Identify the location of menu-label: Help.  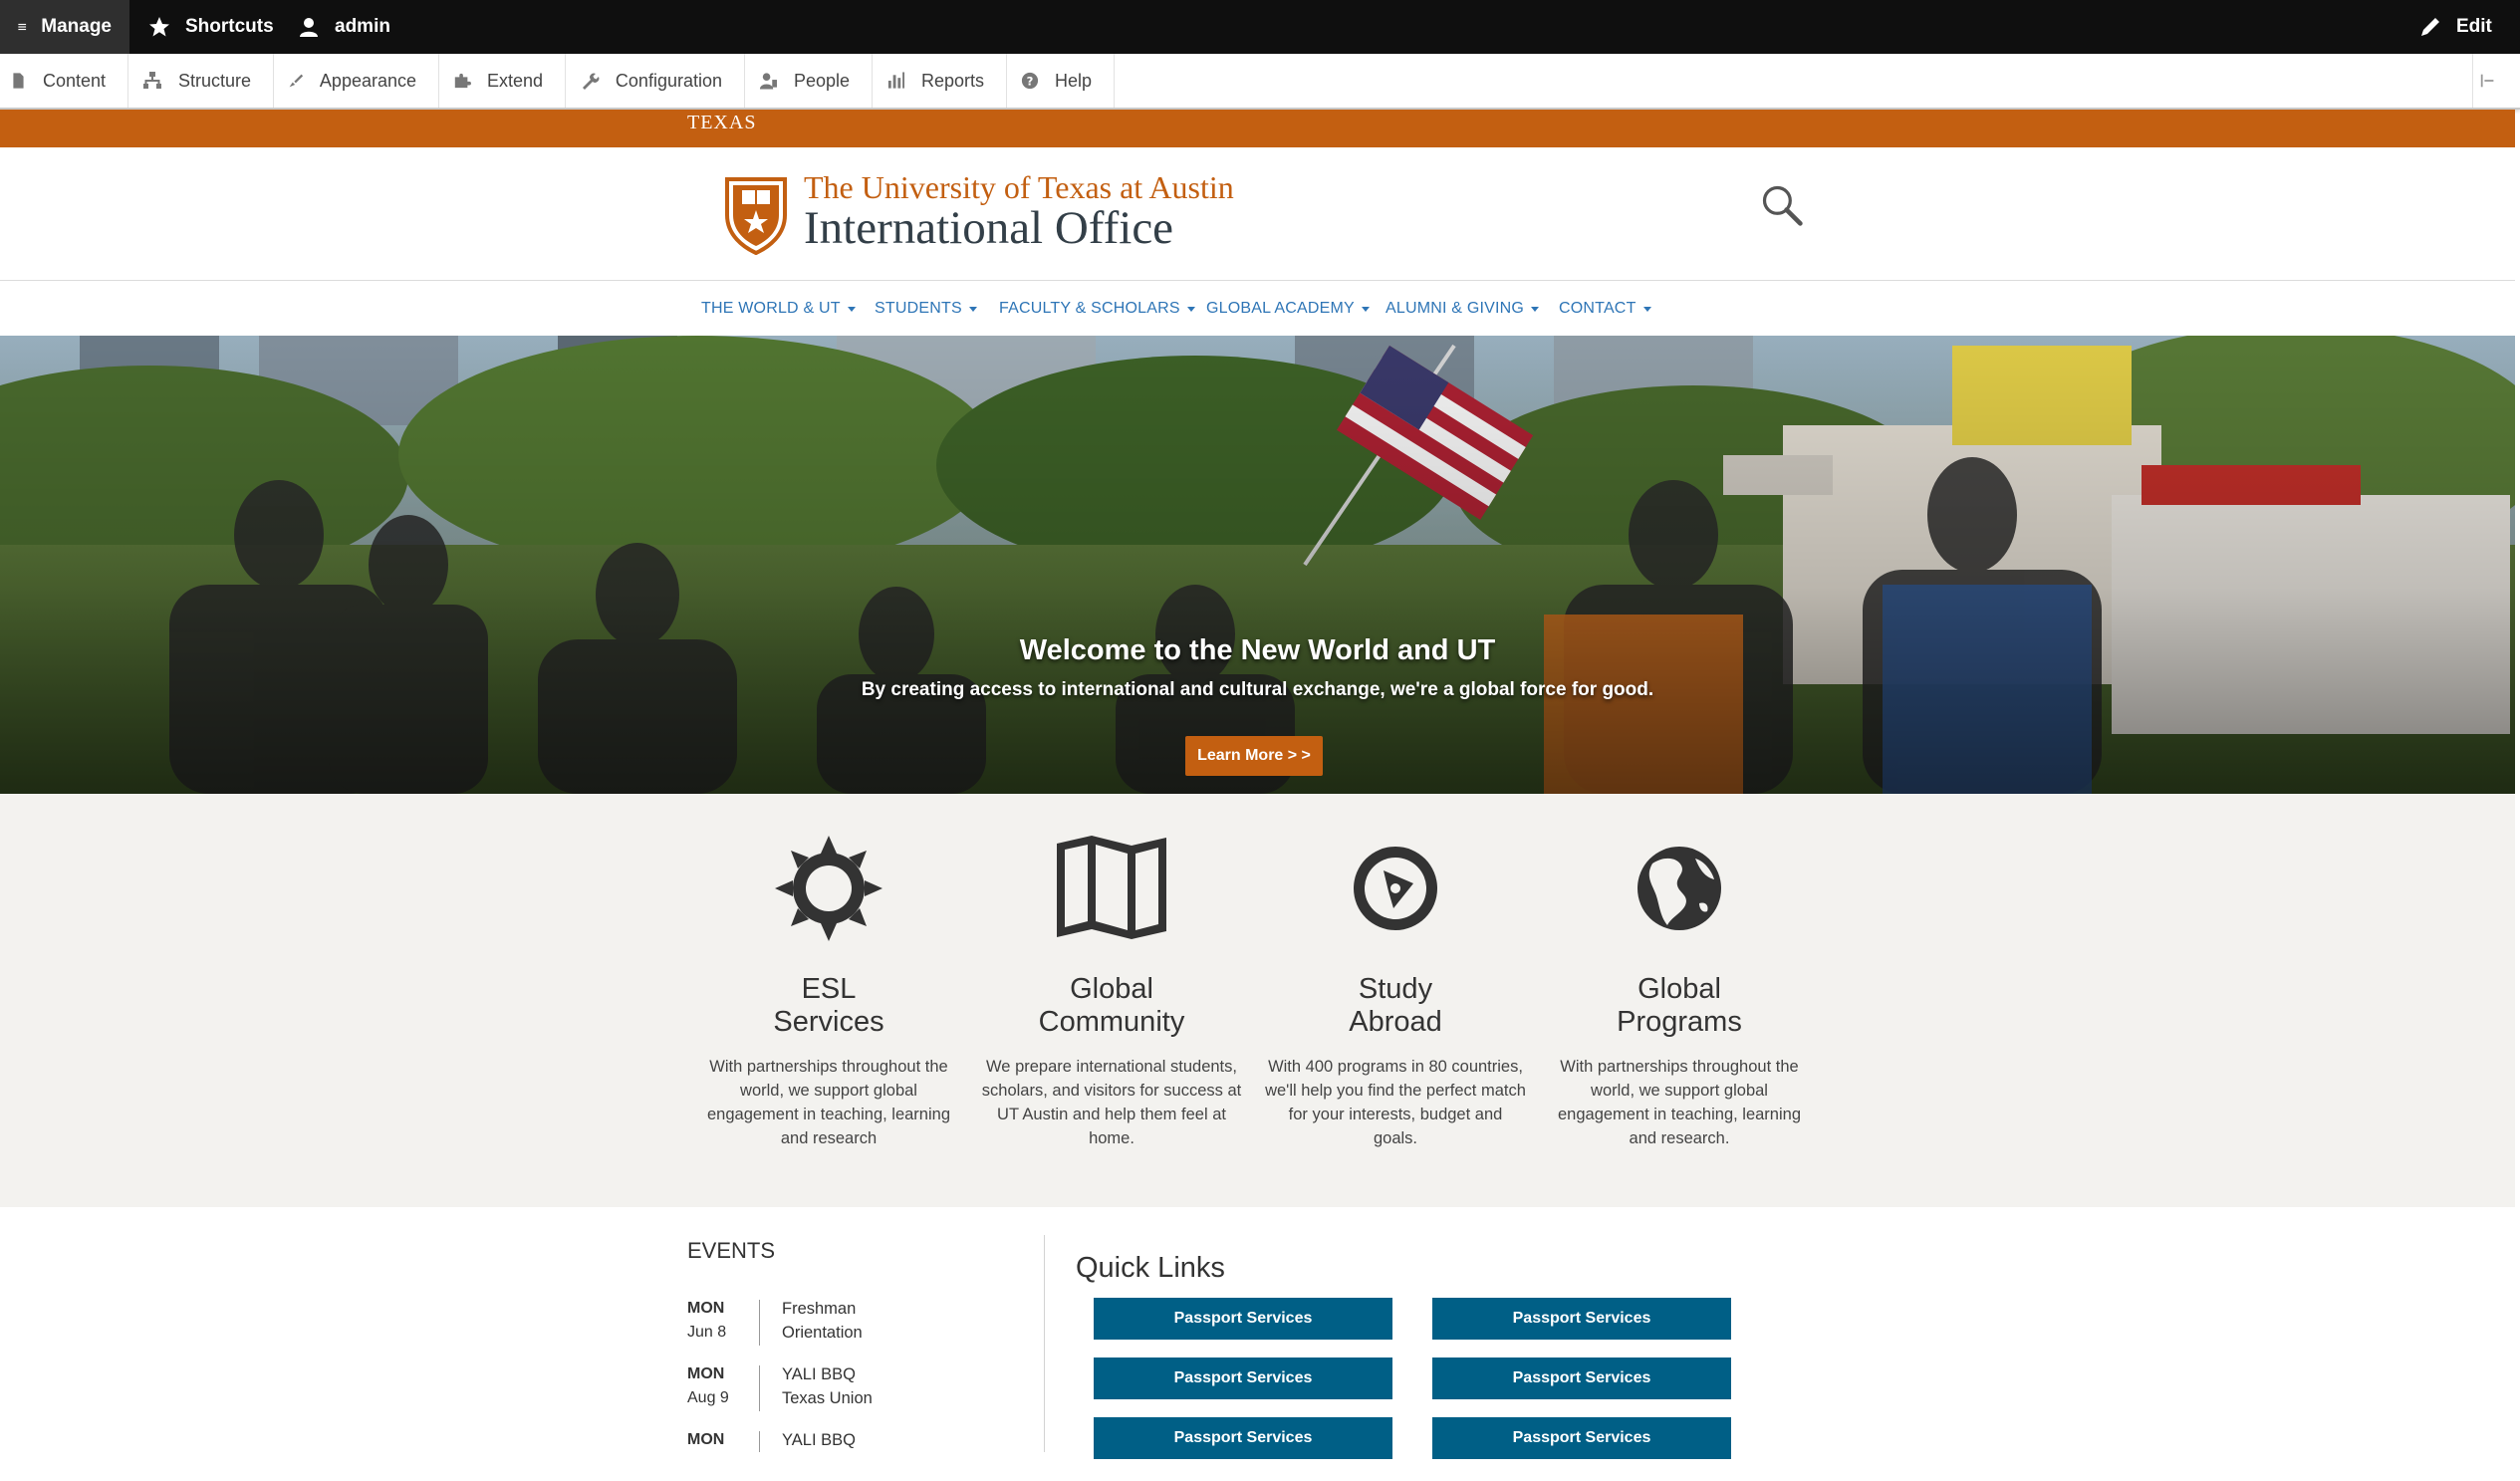
(1073, 80).